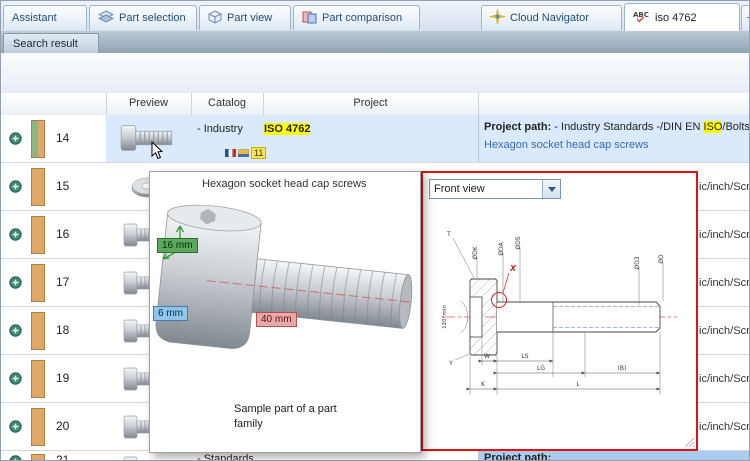 The width and height of the screenshot is (750, 461). I want to click on catalog-name: - Industry, so click(220, 129).